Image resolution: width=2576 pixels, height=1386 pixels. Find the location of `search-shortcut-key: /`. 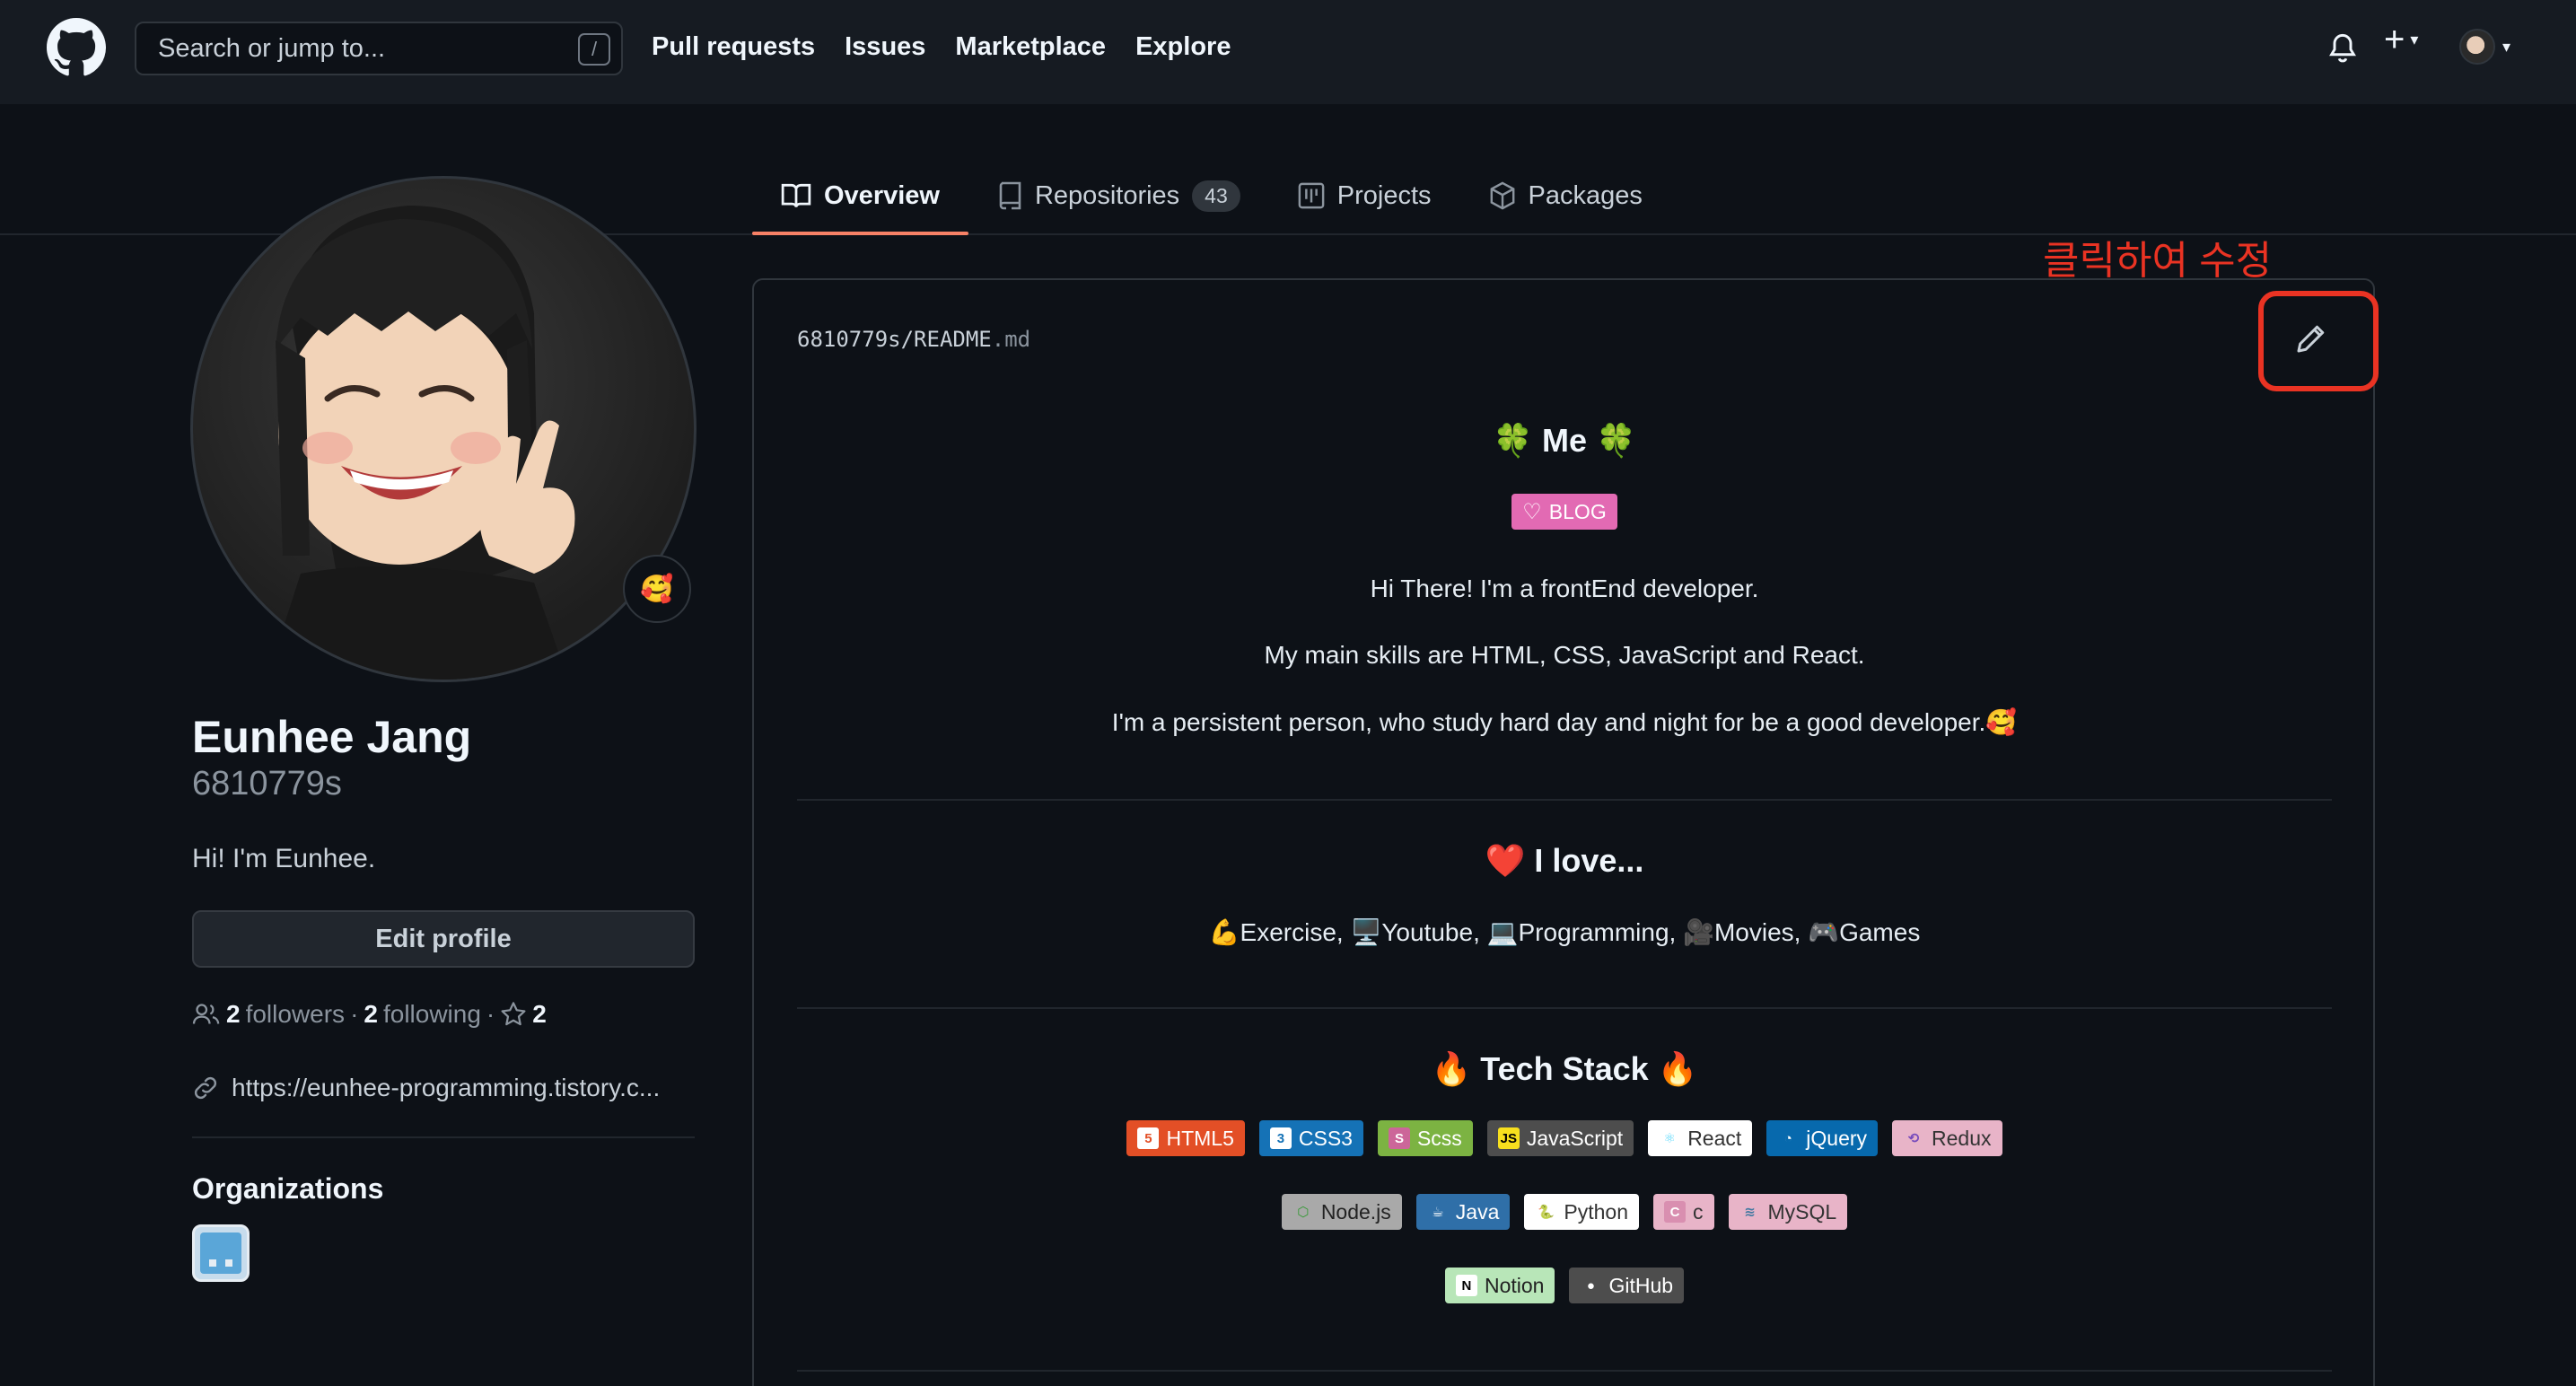

search-shortcut-key: / is located at coordinates (594, 49).